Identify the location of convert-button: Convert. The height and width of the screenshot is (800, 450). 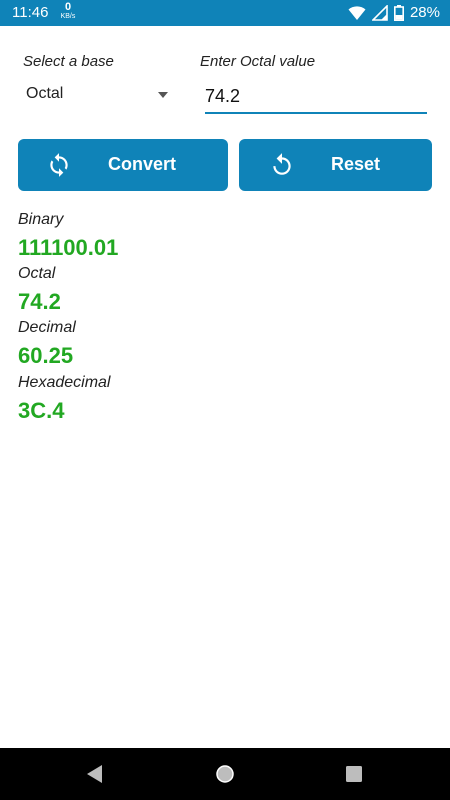
(123, 165).